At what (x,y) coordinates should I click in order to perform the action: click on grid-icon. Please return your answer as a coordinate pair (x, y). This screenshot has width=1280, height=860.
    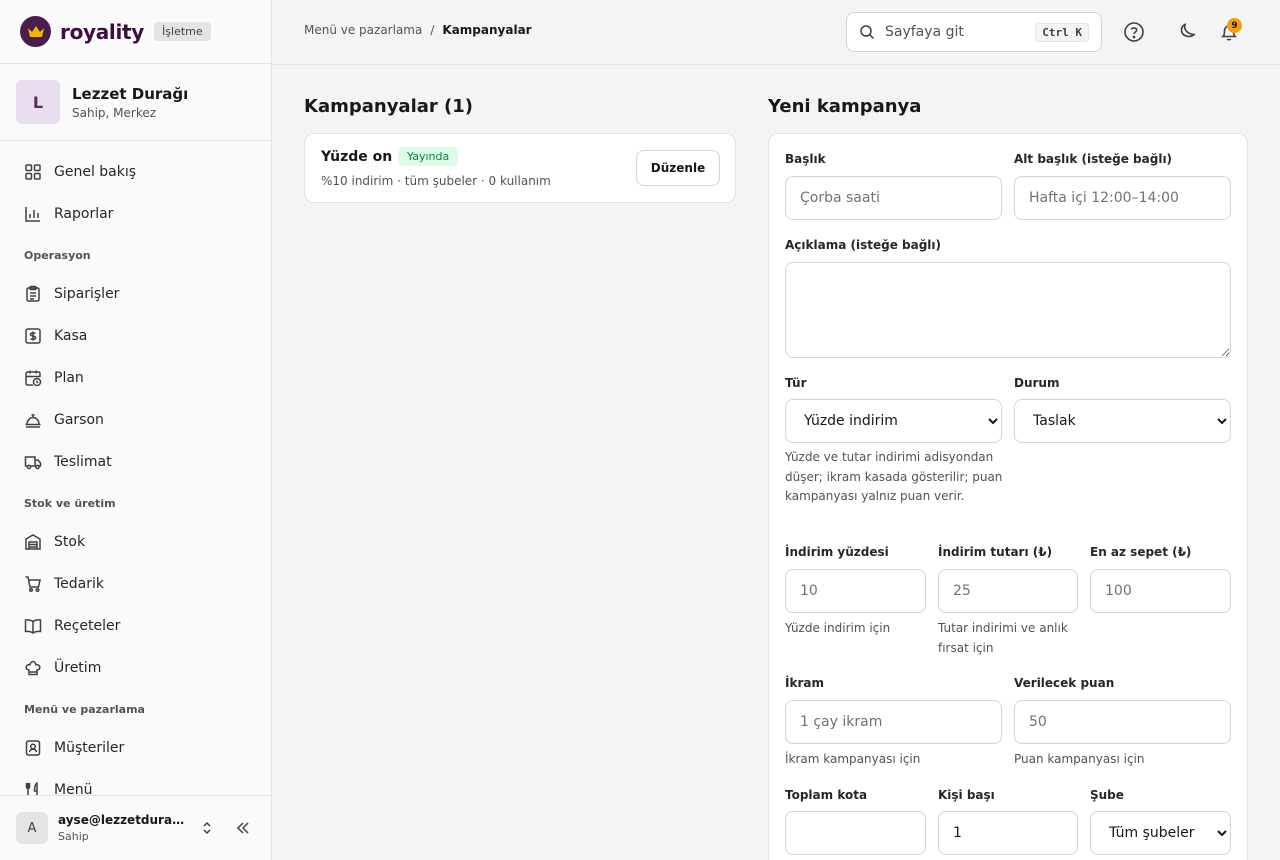
    Looking at the image, I should click on (33, 172).